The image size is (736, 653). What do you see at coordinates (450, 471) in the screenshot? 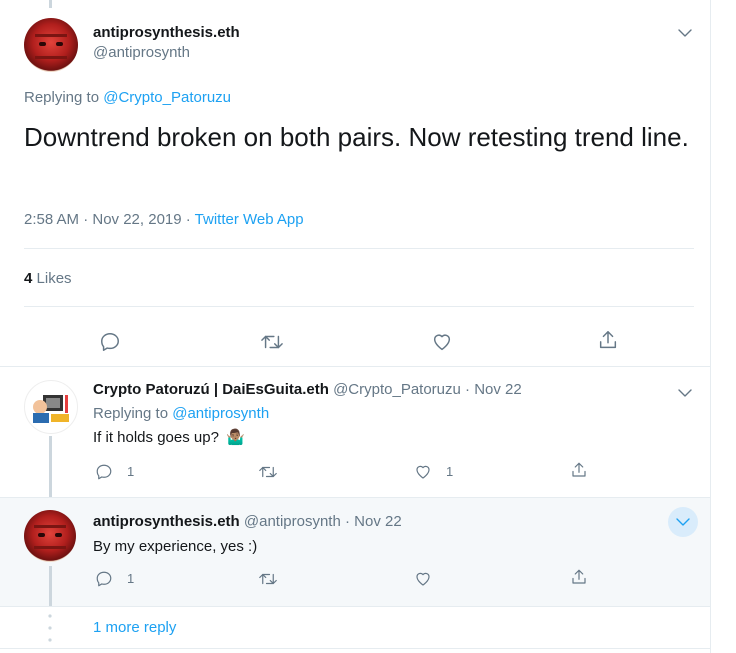
I see `like-count: 1` at bounding box center [450, 471].